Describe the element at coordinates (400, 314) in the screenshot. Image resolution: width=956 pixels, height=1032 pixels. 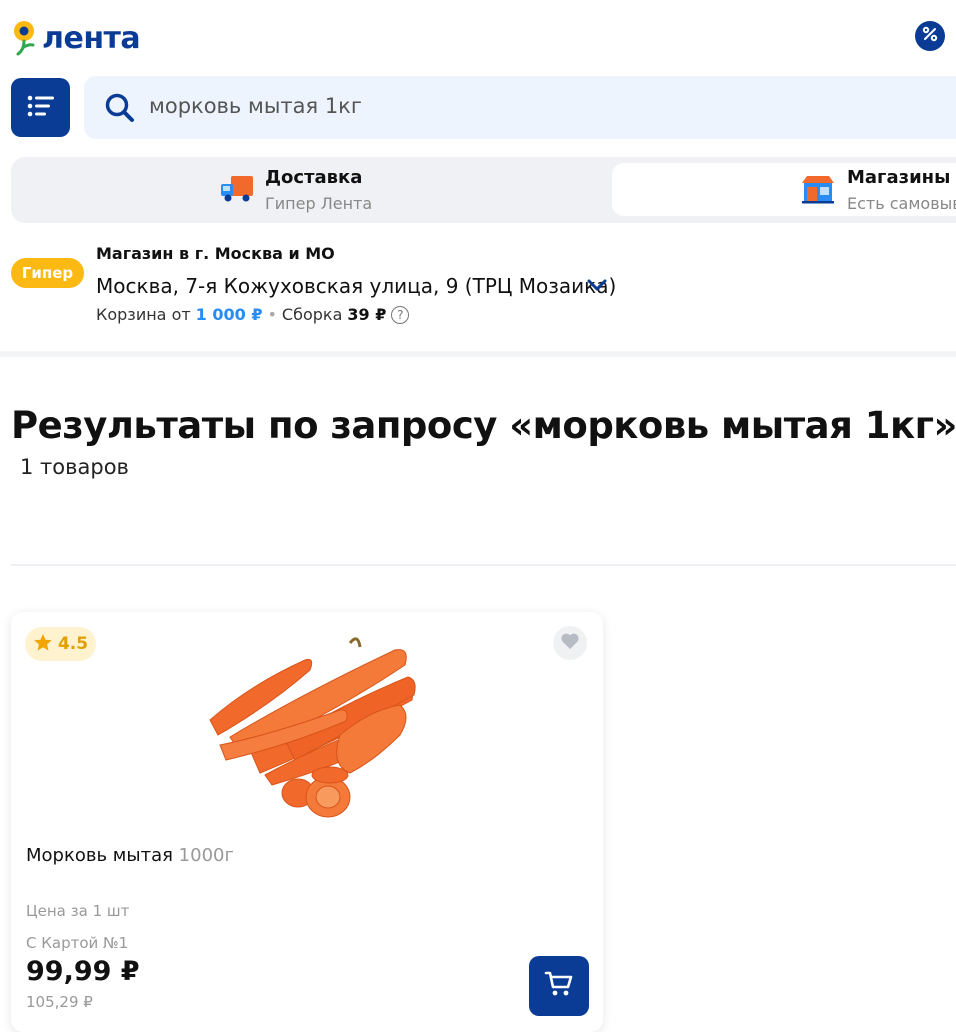
I see `help-question-icon: ?` at that location.